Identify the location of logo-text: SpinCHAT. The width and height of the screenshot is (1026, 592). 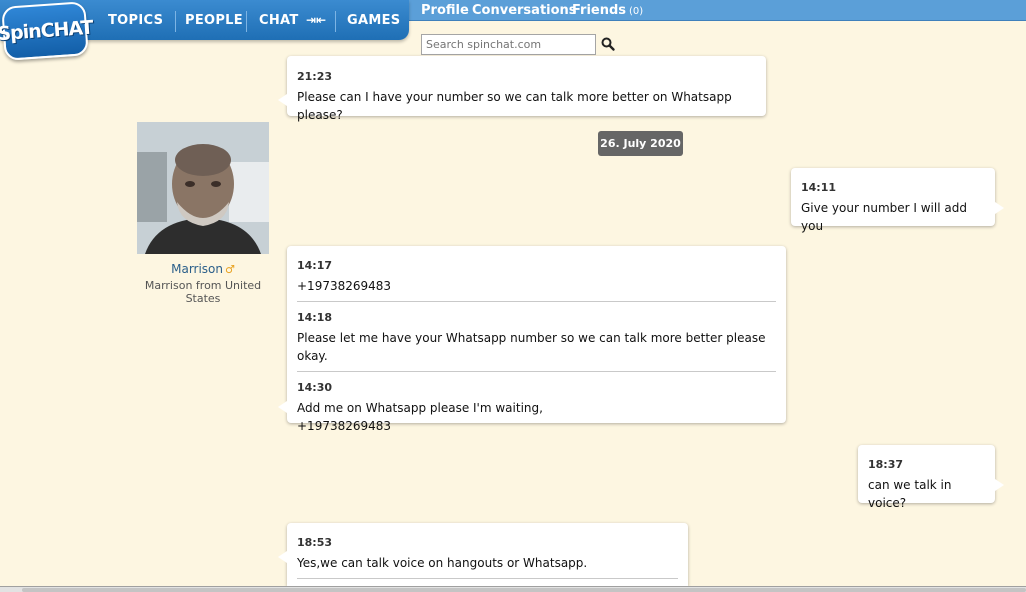
(47, 31).